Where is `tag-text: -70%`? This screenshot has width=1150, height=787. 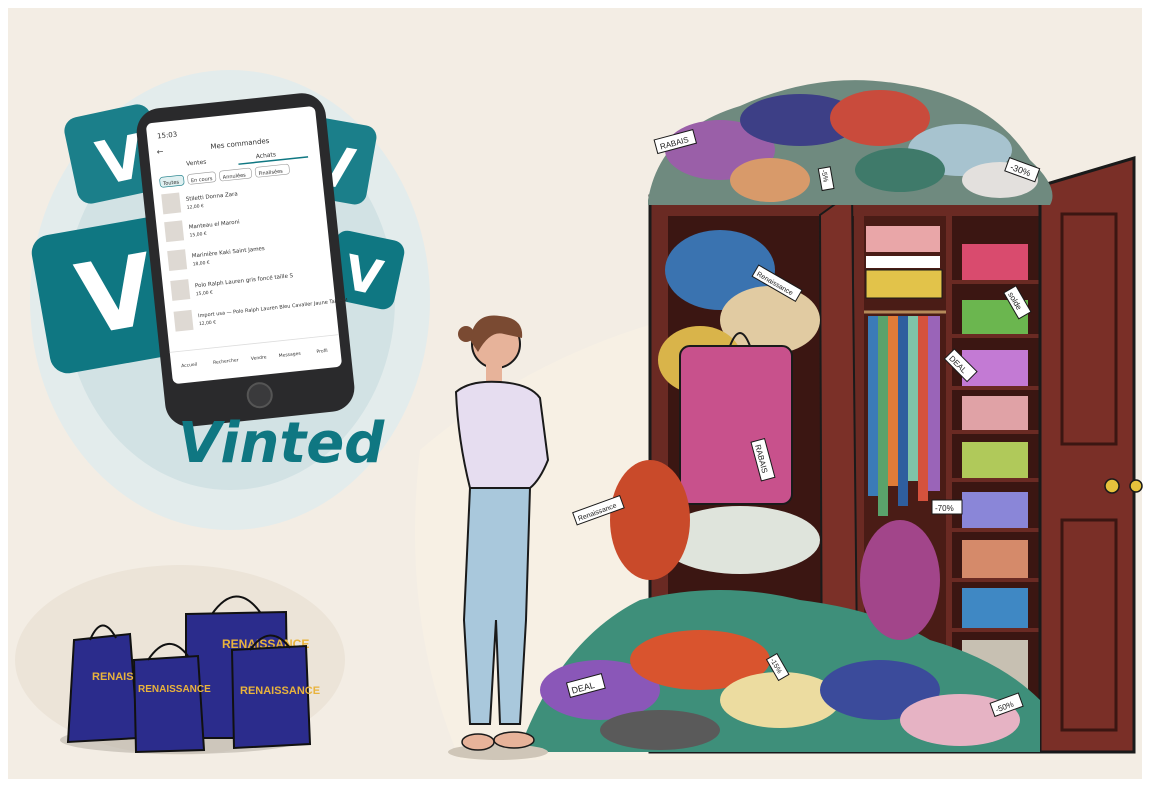 tag-text: -70% is located at coordinates (944, 508).